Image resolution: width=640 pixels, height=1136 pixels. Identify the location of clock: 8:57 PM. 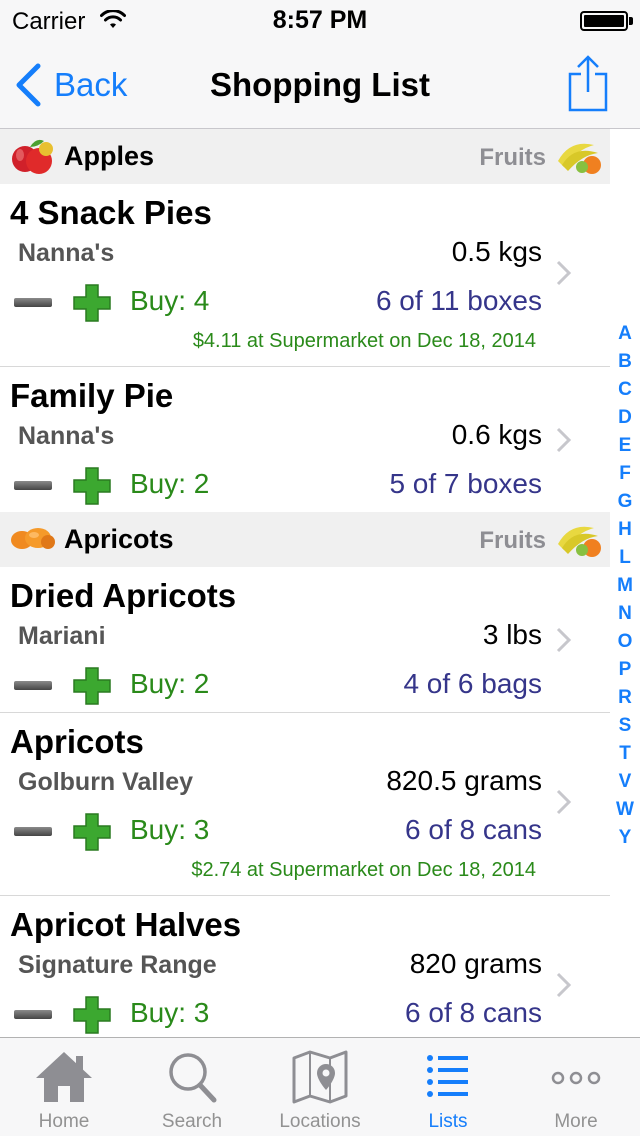
(320, 20).